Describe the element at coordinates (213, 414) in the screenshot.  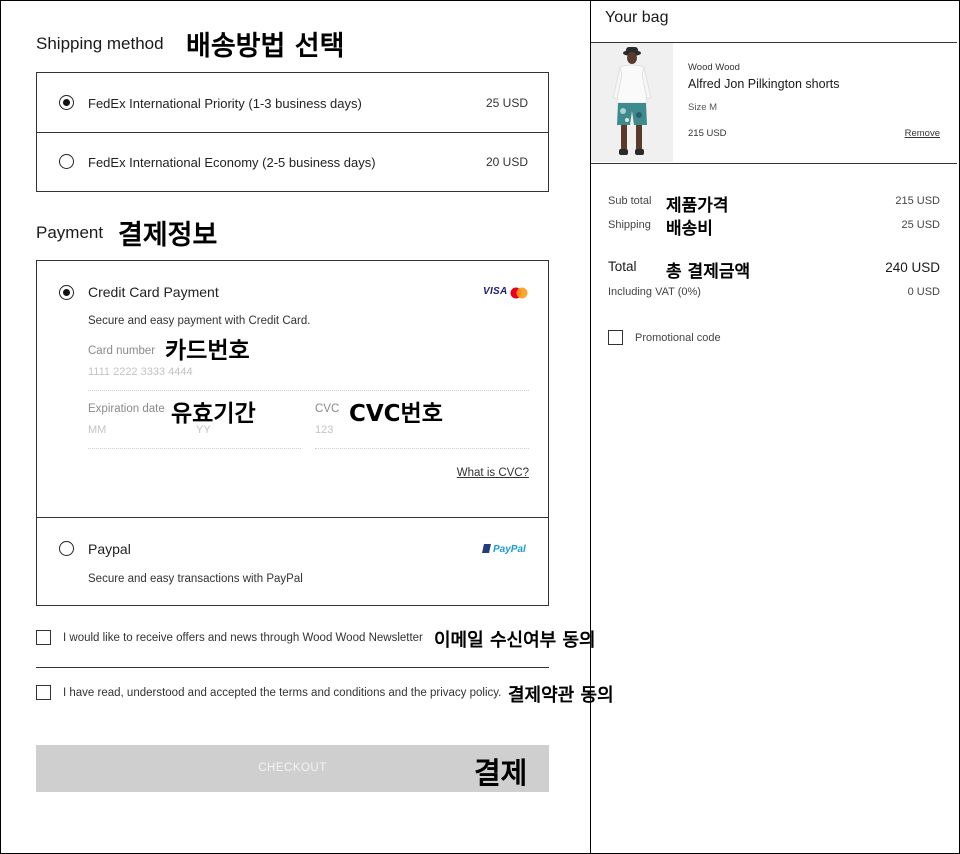
I see `expiration-annotation: 유효기간` at that location.